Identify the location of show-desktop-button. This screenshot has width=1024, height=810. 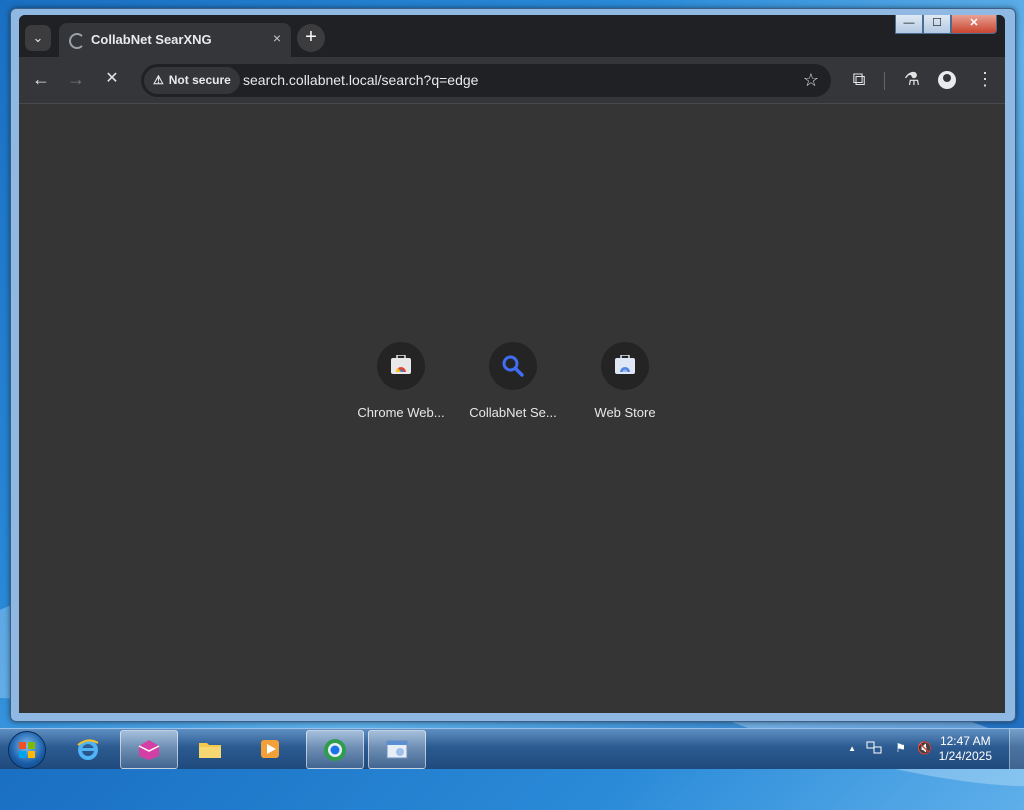
(1016, 749).